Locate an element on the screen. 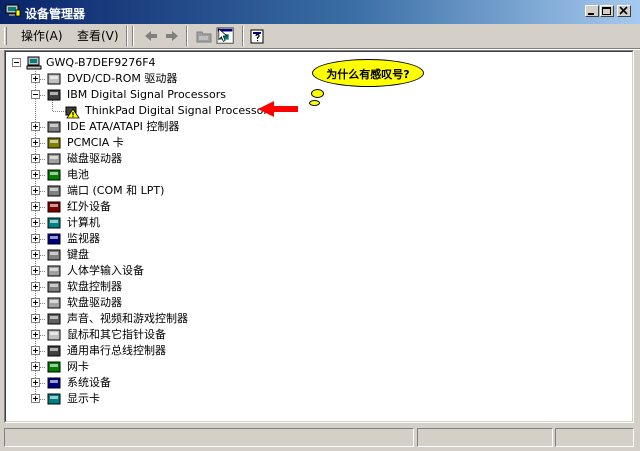 The image size is (640, 451). folder-icon is located at coordinates (204, 36).